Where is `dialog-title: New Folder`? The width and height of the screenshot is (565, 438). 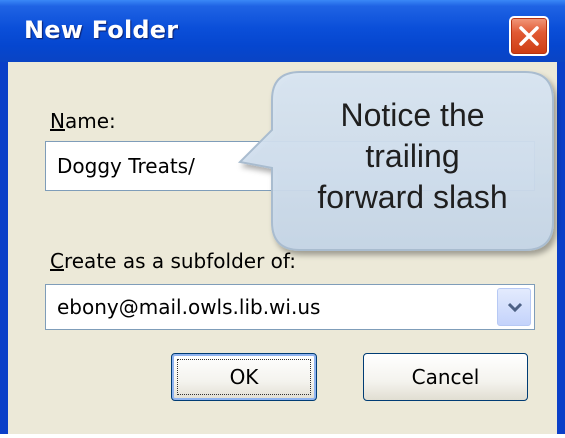
dialog-title: New Folder is located at coordinates (101, 30).